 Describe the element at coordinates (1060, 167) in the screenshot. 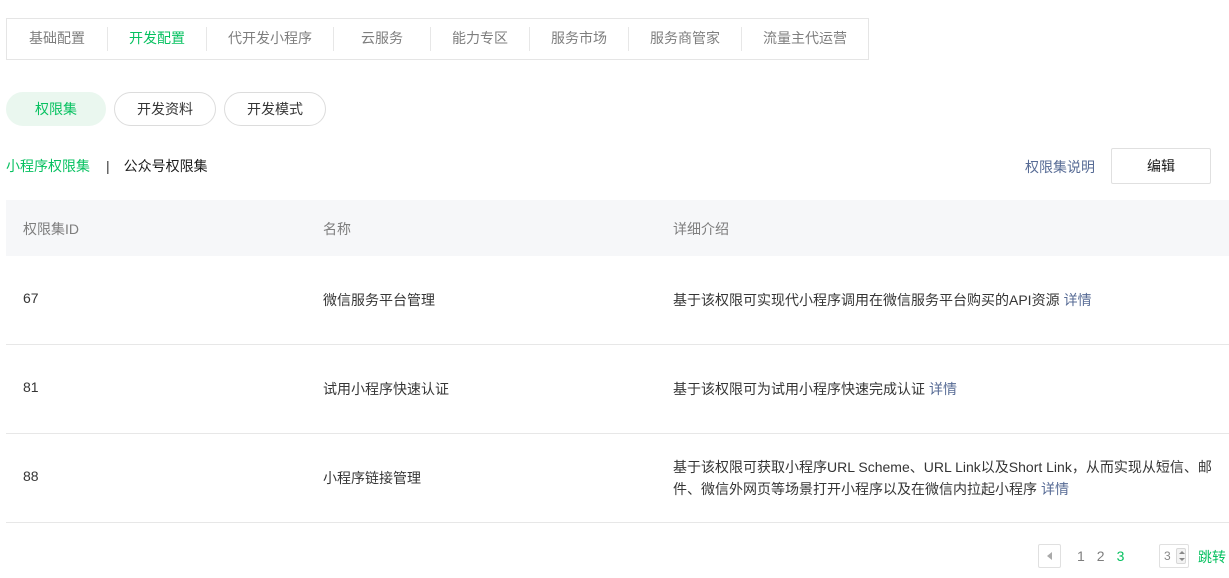

I see `permission-explain-link: 权限集说明` at that location.